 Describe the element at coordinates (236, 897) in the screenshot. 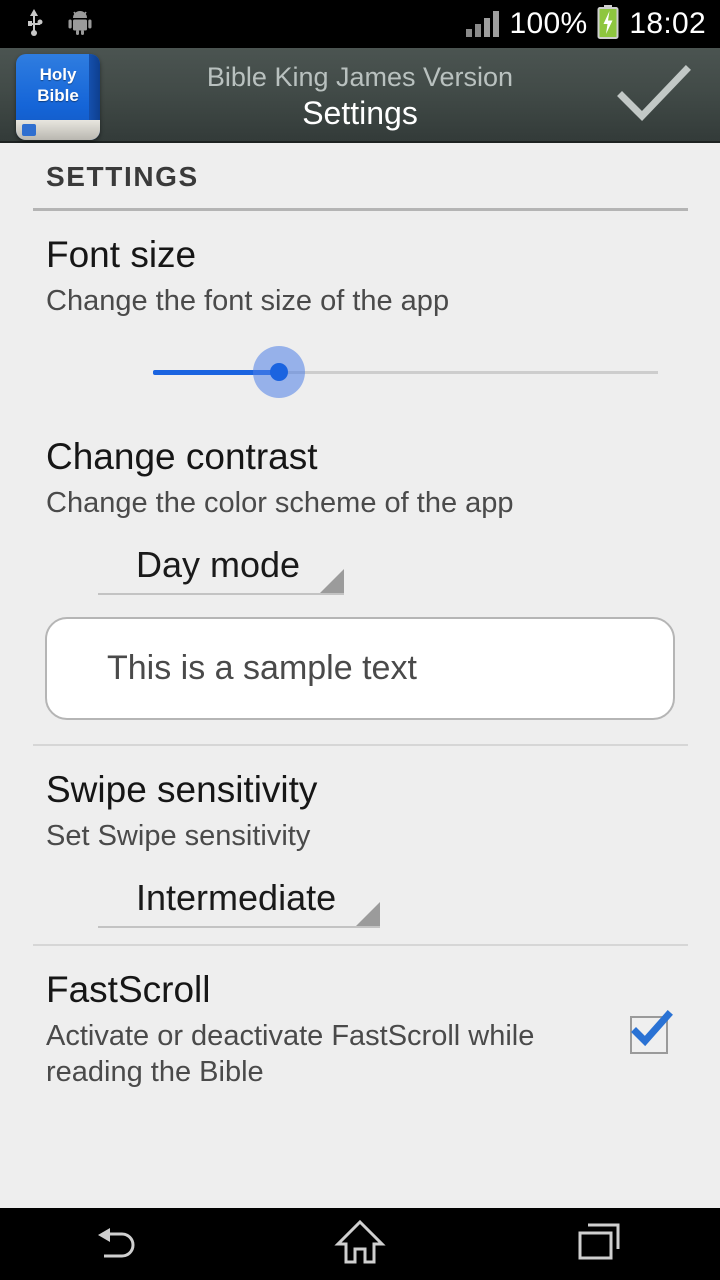

I see `swipe-sensitivity-value: Intermediate` at that location.